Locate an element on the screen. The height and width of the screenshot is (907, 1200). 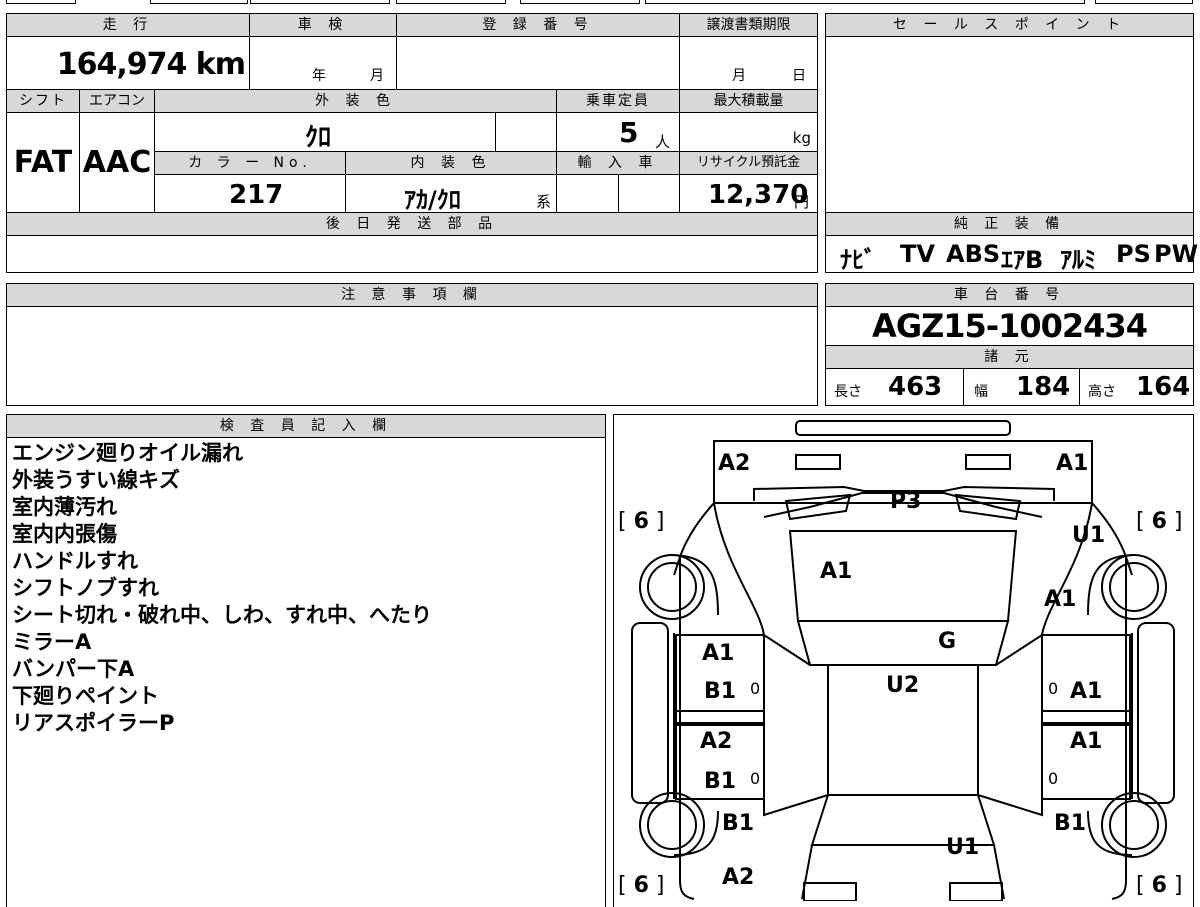
mileage-cell: 164,974 km is located at coordinates (128, 63).